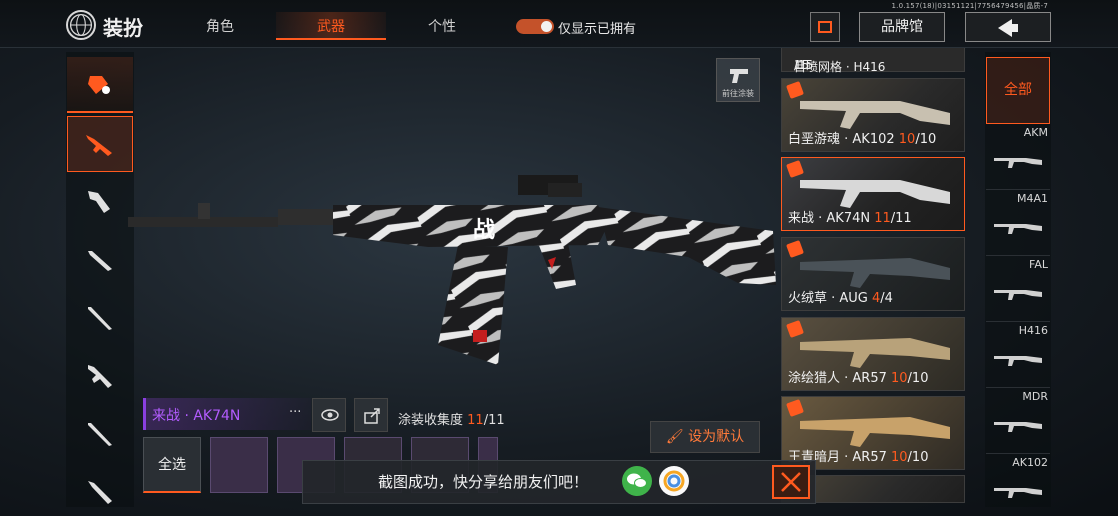 The height and width of the screenshot is (516, 1118). I want to click on category-assault-rifle, so click(100, 144).